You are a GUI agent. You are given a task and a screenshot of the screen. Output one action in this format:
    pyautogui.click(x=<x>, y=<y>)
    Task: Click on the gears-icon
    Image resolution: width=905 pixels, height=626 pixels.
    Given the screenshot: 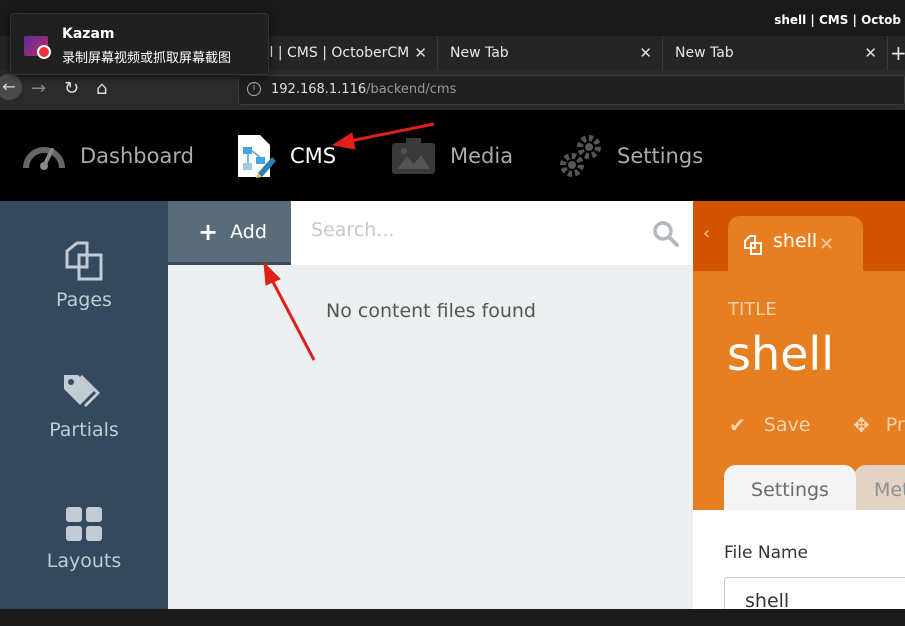 What is the action you would take?
    pyautogui.click(x=580, y=155)
    